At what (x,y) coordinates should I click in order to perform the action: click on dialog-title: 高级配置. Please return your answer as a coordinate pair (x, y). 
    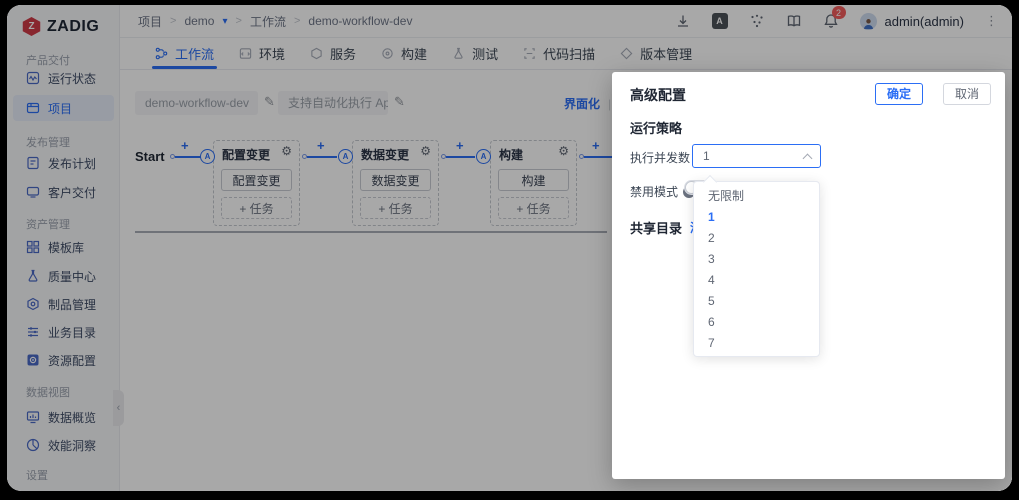
    Looking at the image, I should click on (658, 95).